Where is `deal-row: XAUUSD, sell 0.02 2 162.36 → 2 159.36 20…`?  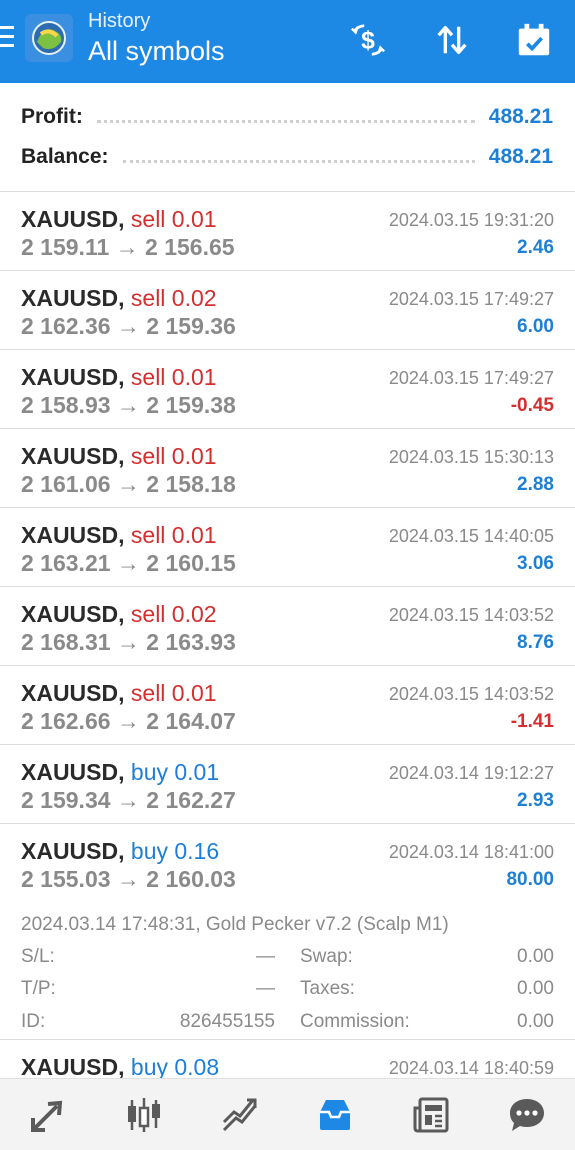 deal-row: XAUUSD, sell 0.02 2 162.36 → 2 159.36 20… is located at coordinates (287, 310).